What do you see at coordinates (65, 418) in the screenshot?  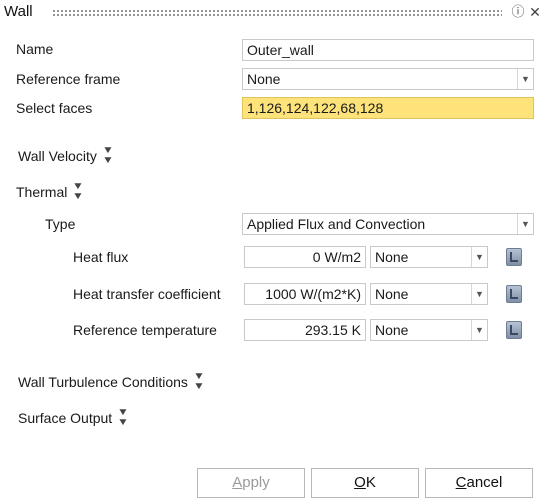 I see `surface-output-label: Surface Output` at bounding box center [65, 418].